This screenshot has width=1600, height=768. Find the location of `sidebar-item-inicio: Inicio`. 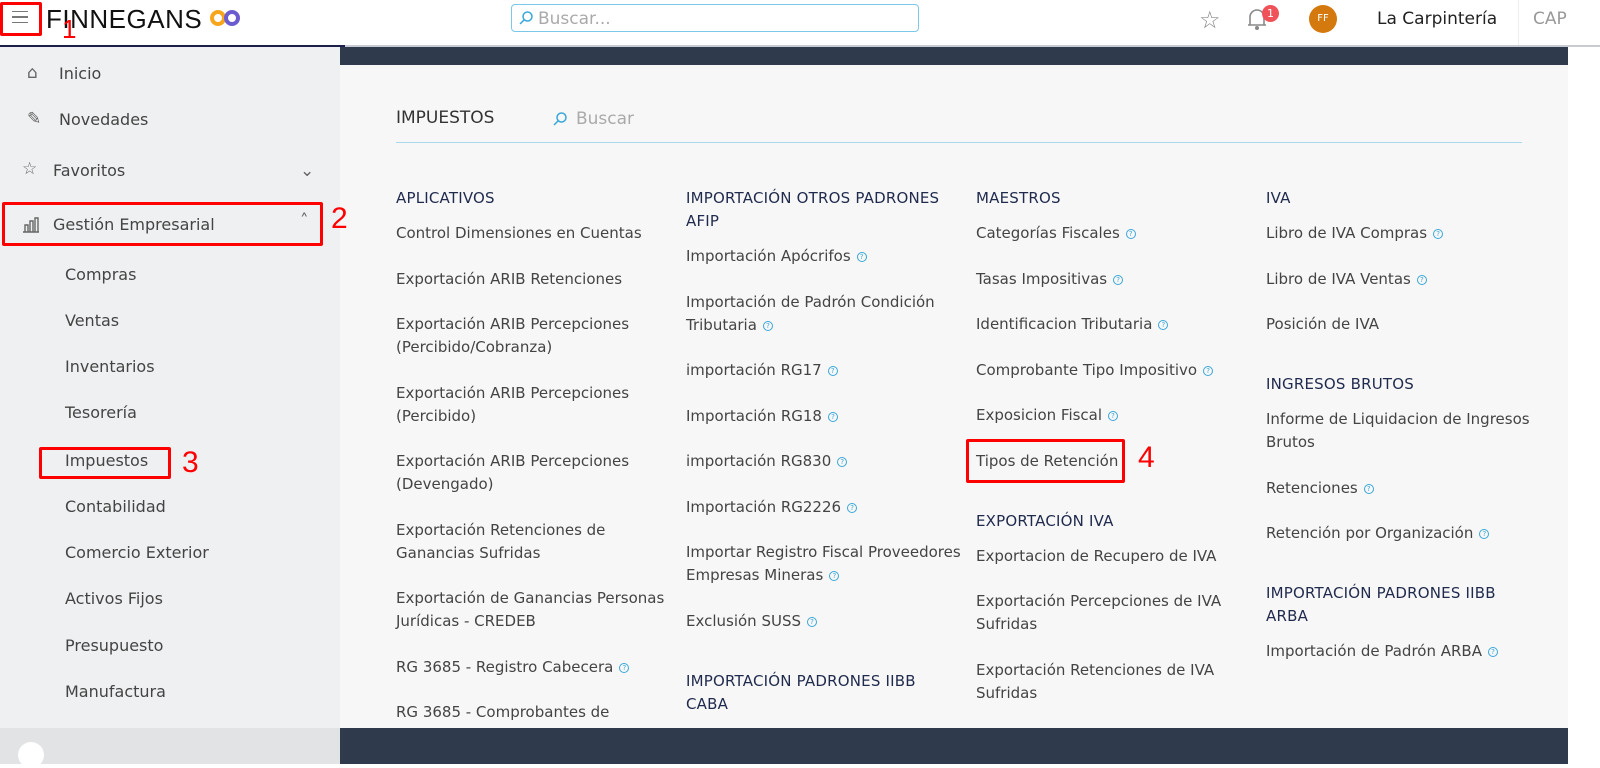

sidebar-item-inicio: Inicio is located at coordinates (80, 73).